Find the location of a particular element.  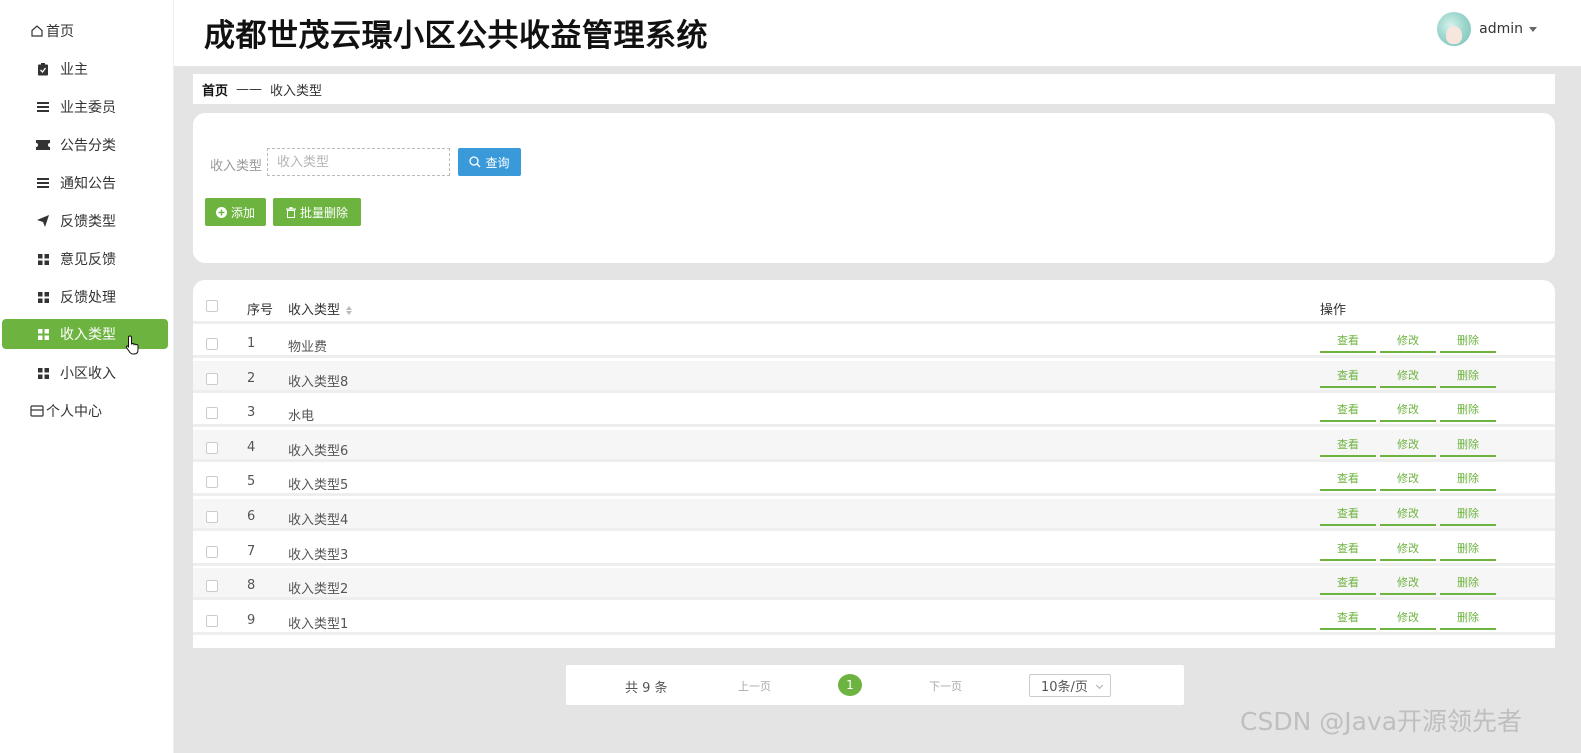

table-header: 序号 收入类型 操作 is located at coordinates (874, 302).